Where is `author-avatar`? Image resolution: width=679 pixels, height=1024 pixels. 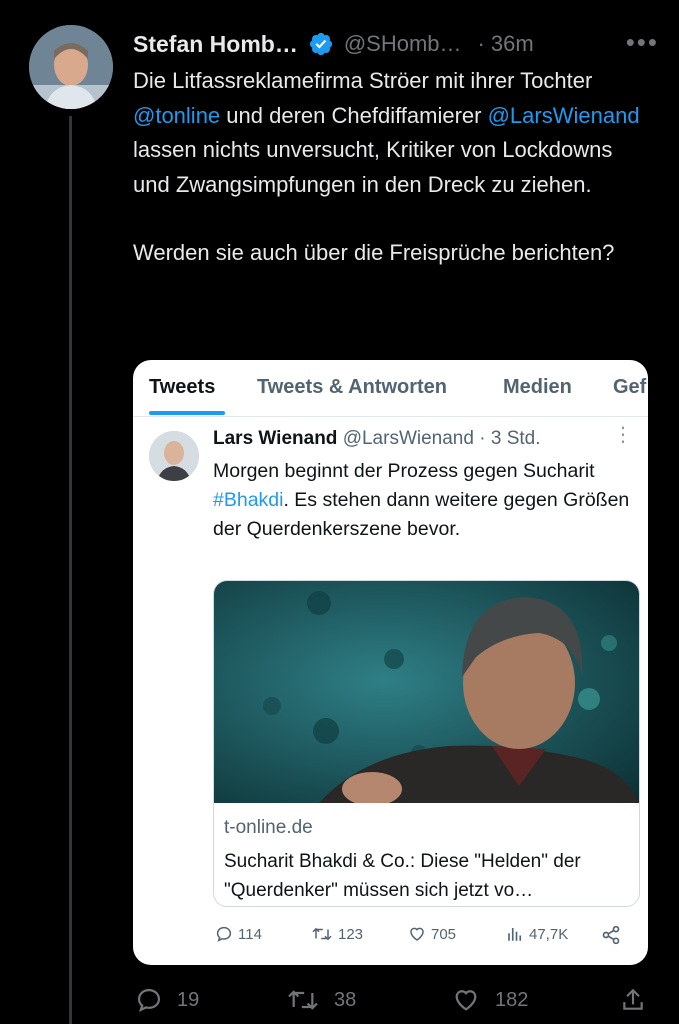
author-avatar is located at coordinates (71, 67).